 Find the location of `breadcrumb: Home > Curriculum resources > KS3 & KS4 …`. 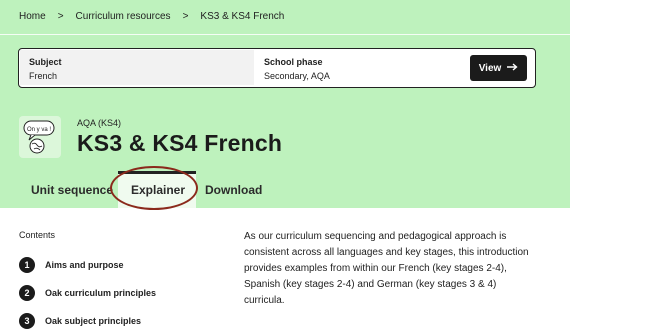

breadcrumb: Home > Curriculum resources > KS3 & KS4 … is located at coordinates (151, 16).